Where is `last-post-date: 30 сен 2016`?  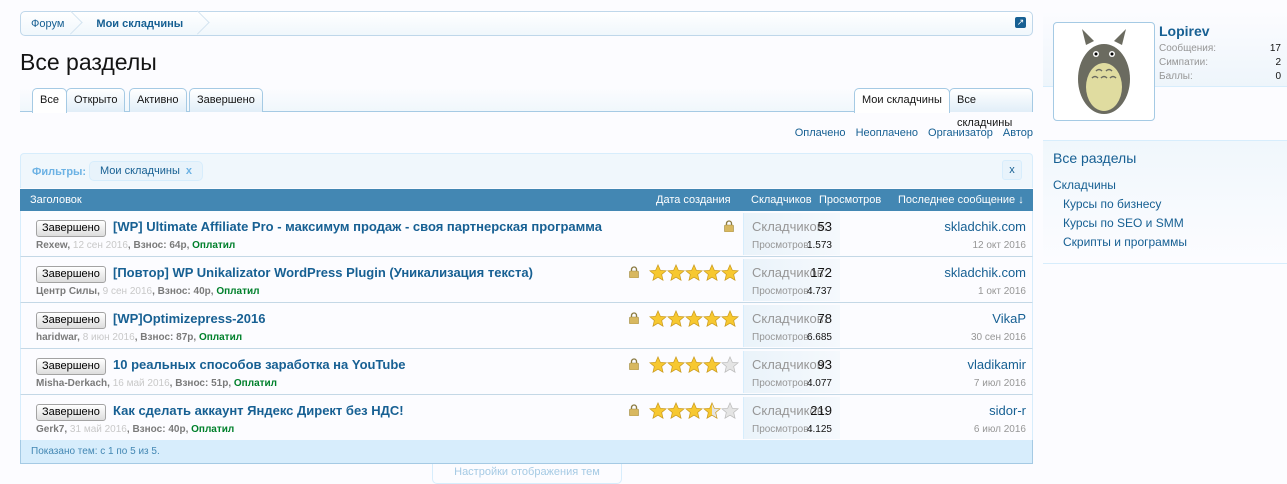
last-post-date: 30 сен 2016 is located at coordinates (998, 337).